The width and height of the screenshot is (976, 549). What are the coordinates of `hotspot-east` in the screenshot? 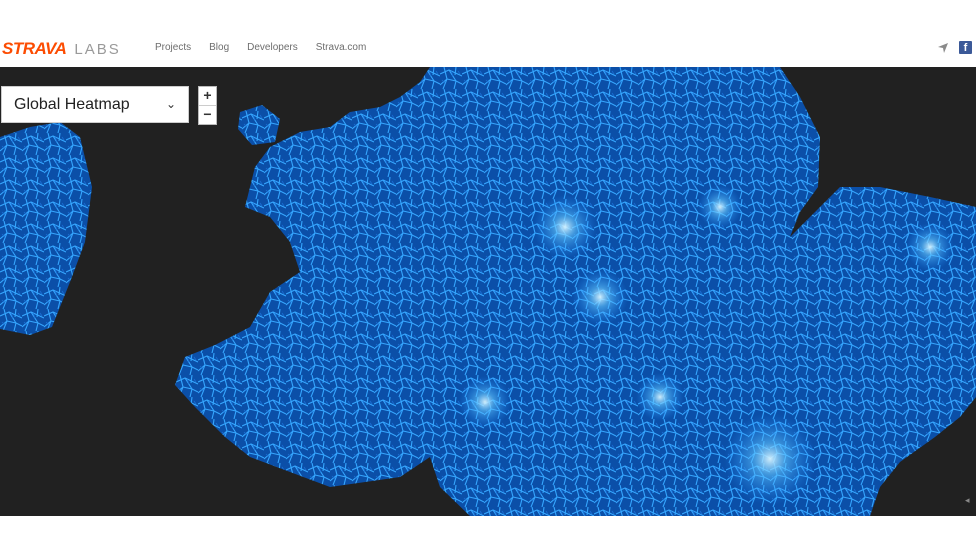 It's located at (930, 247).